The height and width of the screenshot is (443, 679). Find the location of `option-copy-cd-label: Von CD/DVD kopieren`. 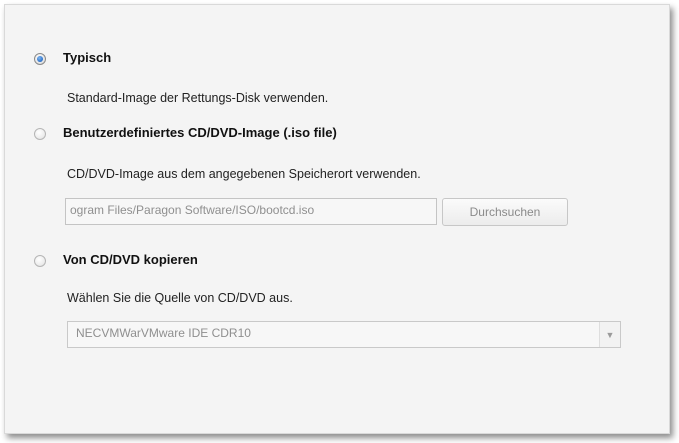

option-copy-cd-label: Von CD/DVD kopieren is located at coordinates (130, 259).